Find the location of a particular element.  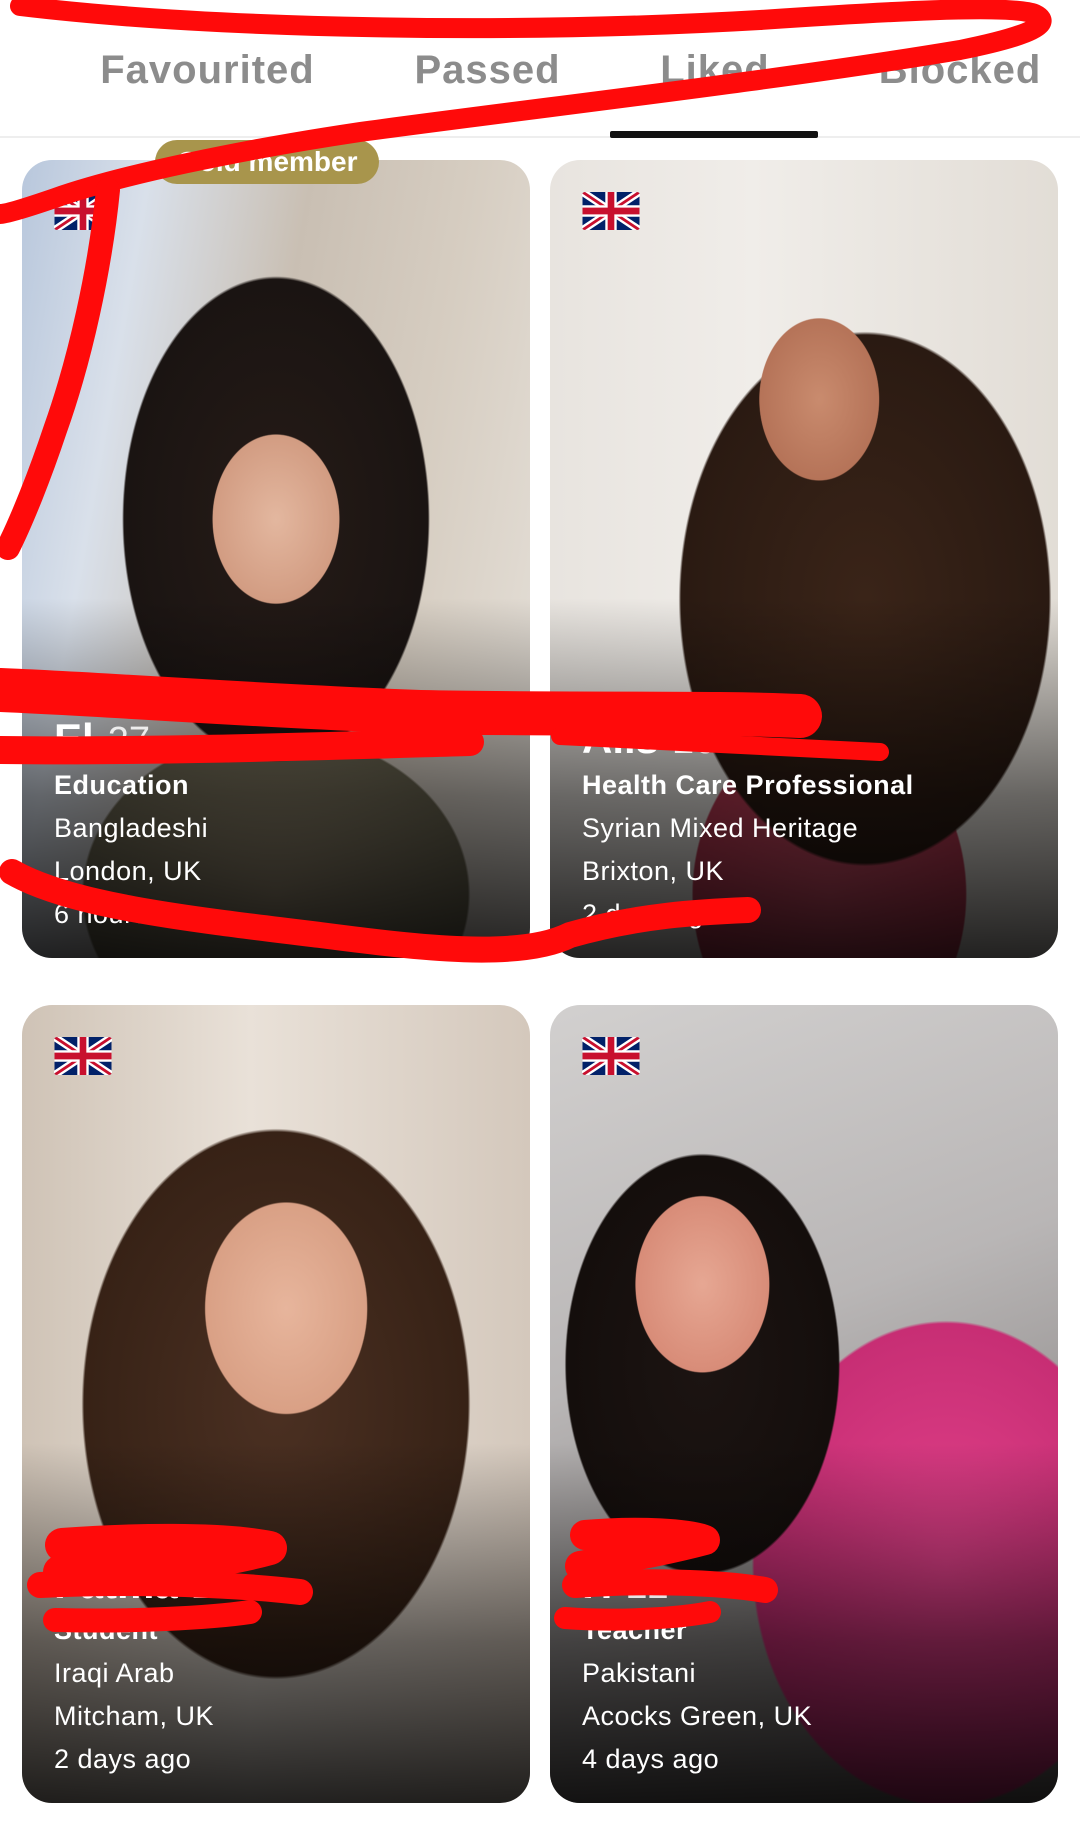

tab-liked: Liked is located at coordinates (715, 78).